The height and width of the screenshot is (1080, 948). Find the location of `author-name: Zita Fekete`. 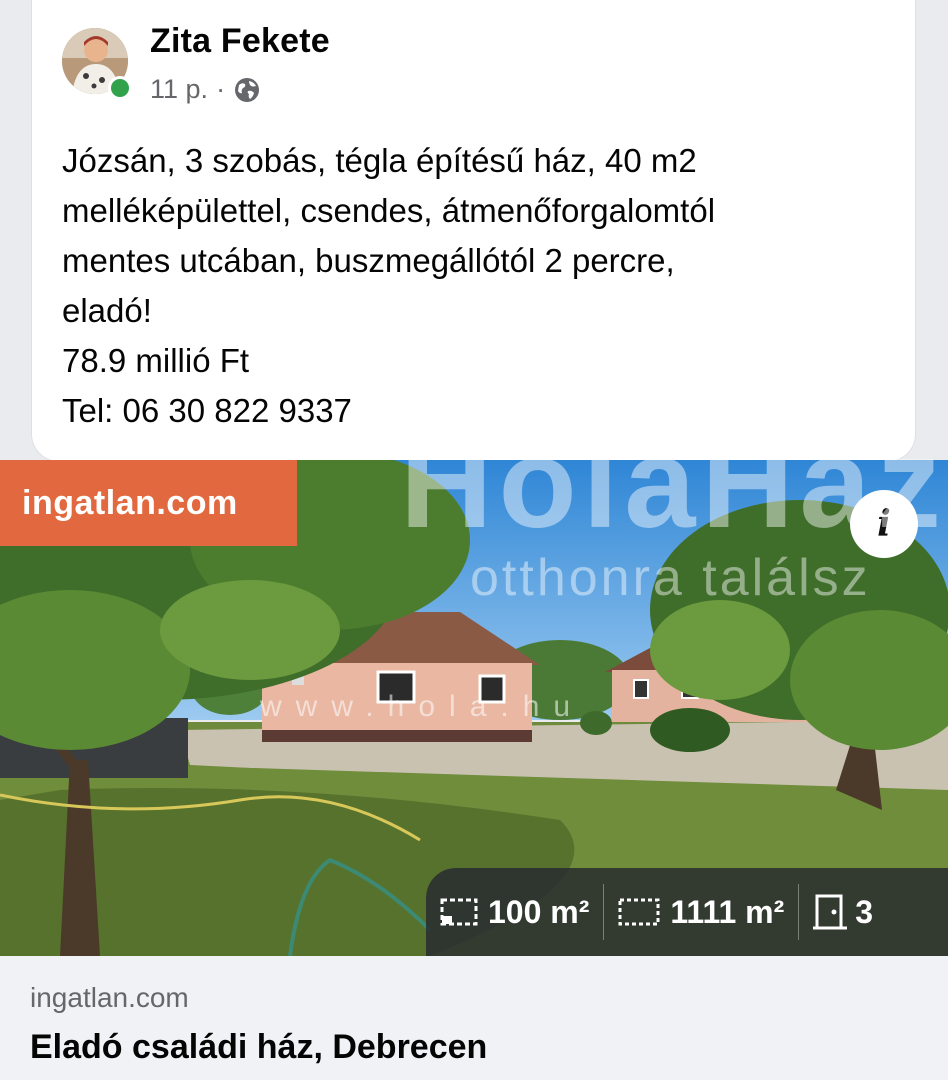

author-name: Zita Fekete is located at coordinates (240, 41).